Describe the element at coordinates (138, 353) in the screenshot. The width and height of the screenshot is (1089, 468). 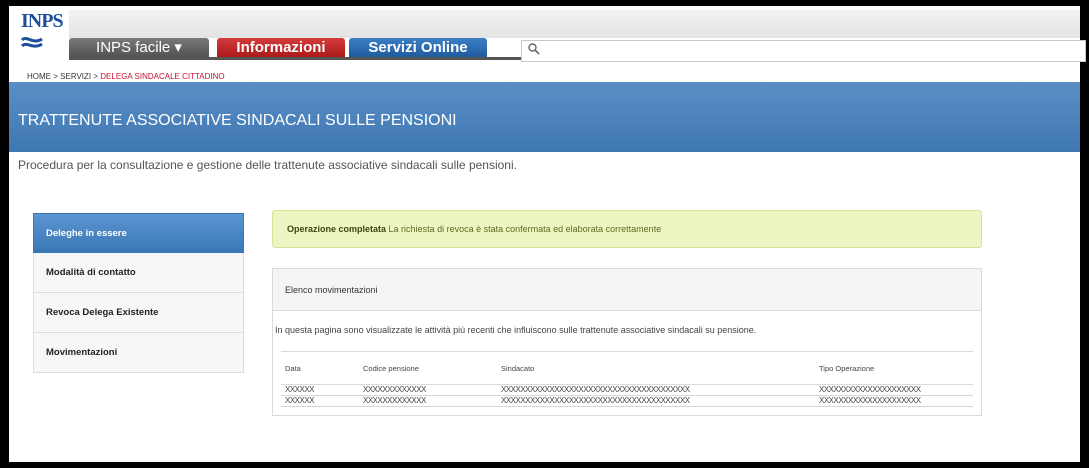
I see `sidebar-item-movimentazioni: Movimentazioni` at that location.